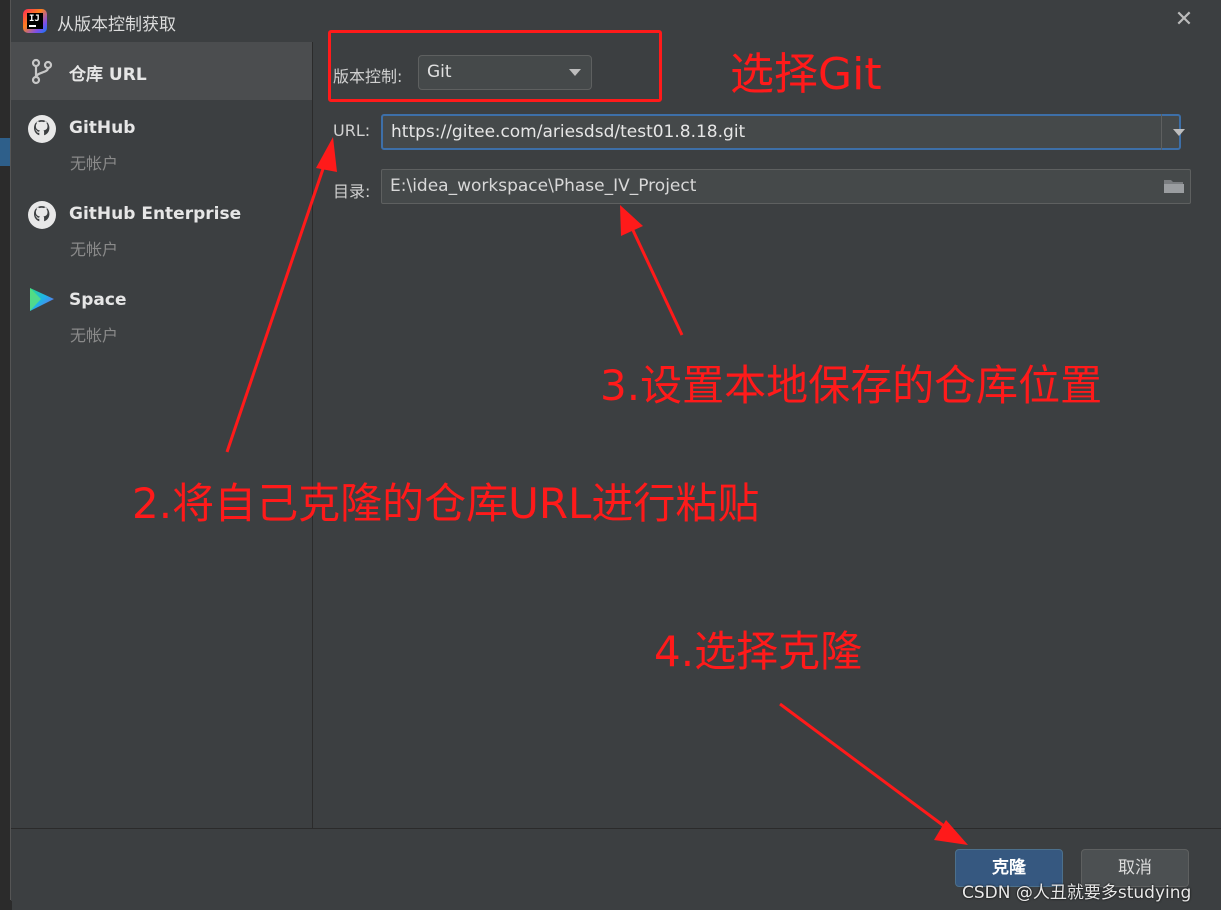 The height and width of the screenshot is (910, 1221). Describe the element at coordinates (161, 141) in the screenshot. I see `sidebar-item-github: GitHub 无帐户` at that location.